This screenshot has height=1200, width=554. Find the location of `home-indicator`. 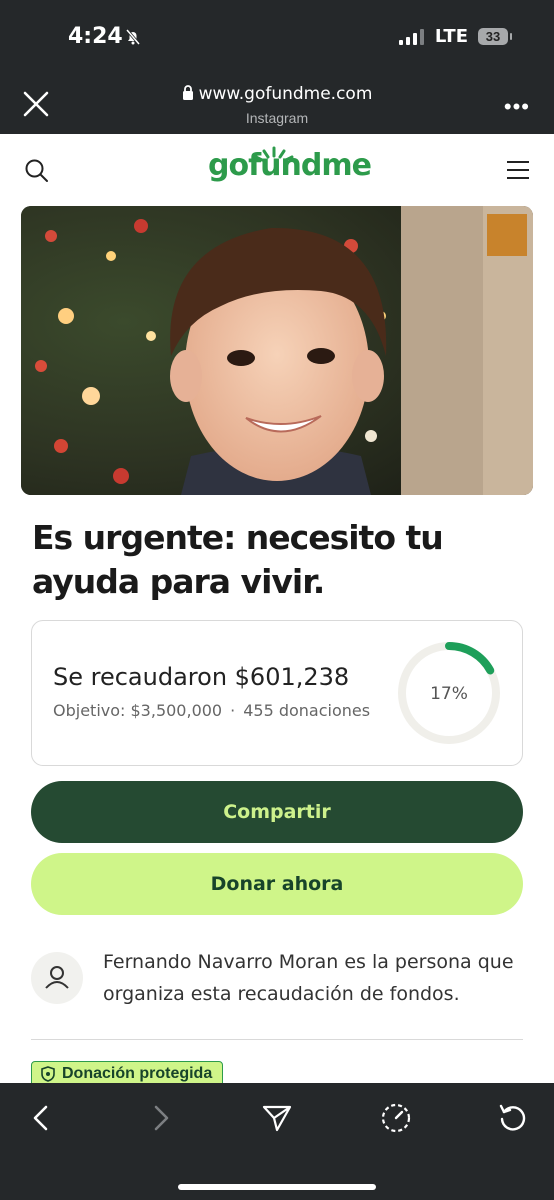

home-indicator is located at coordinates (277, 1187).